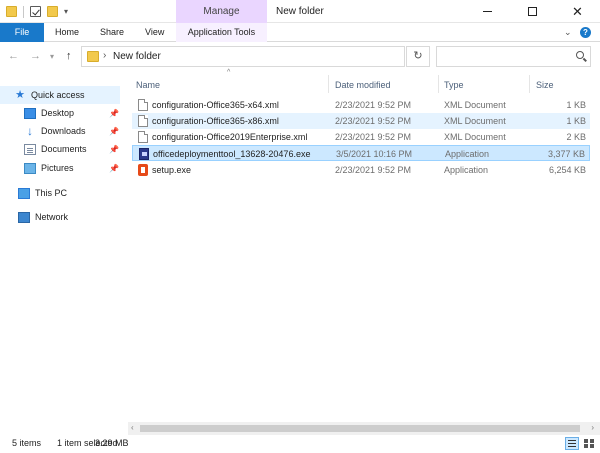  I want to click on documents-icon, so click(30, 149).